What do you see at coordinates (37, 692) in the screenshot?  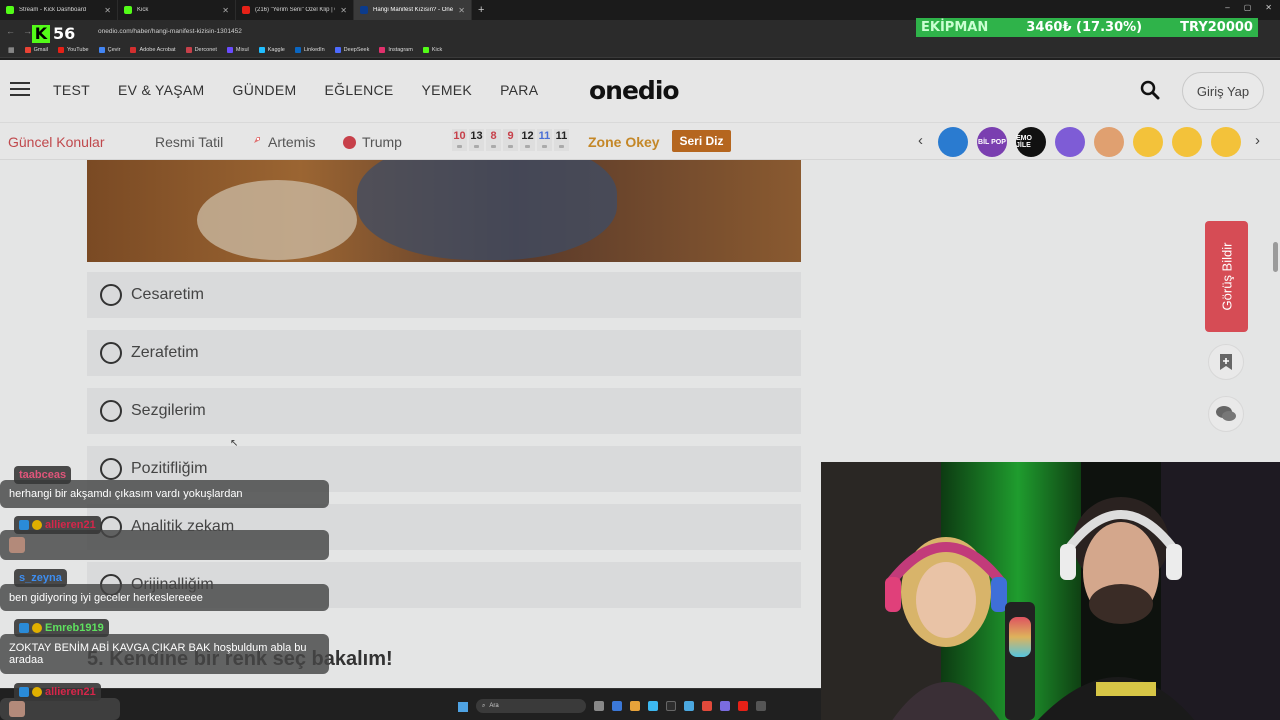 I see `gift-badge-icon` at bounding box center [37, 692].